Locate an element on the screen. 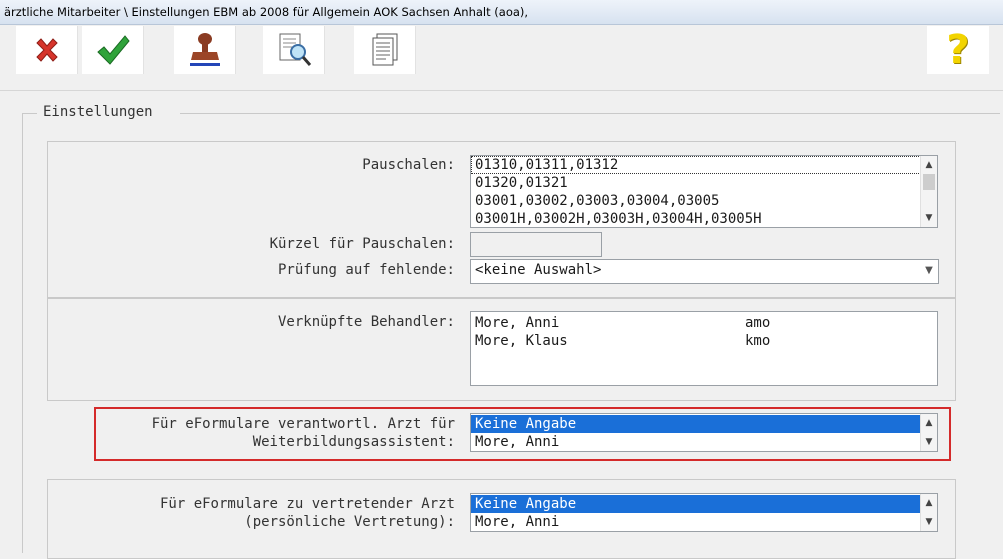  behandler-list: More, Anni amo More, Klaus kmo is located at coordinates (704, 348).